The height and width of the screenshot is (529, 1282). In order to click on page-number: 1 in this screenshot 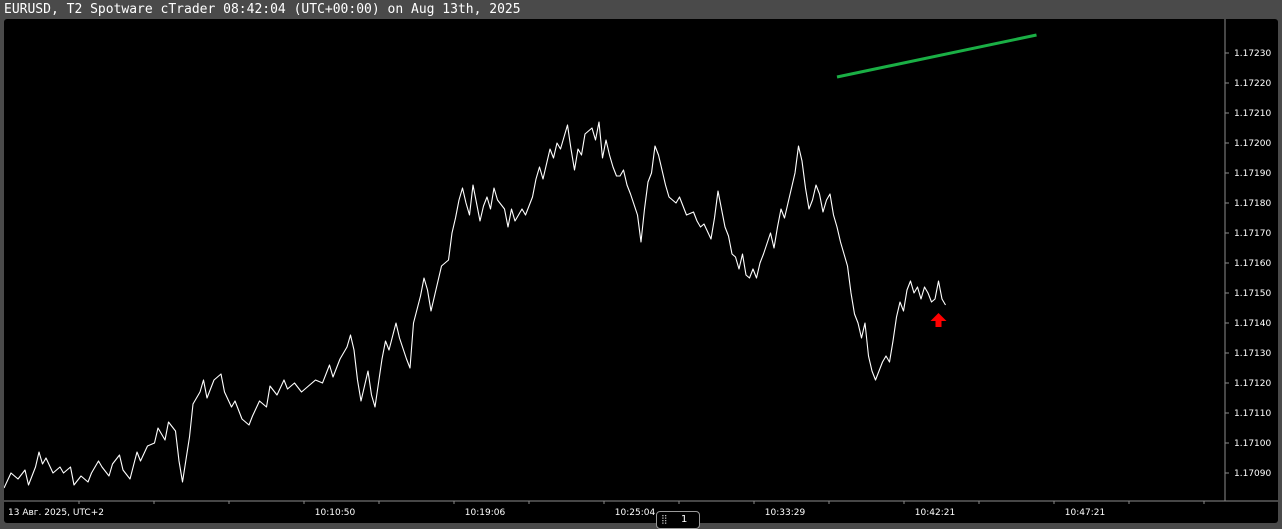, I will do `click(684, 519)`.